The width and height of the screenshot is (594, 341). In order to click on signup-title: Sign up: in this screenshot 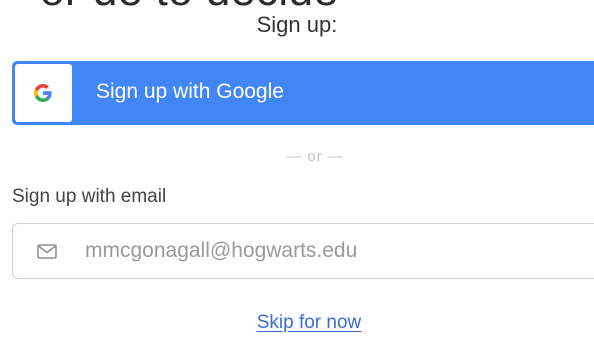, I will do `click(297, 24)`.